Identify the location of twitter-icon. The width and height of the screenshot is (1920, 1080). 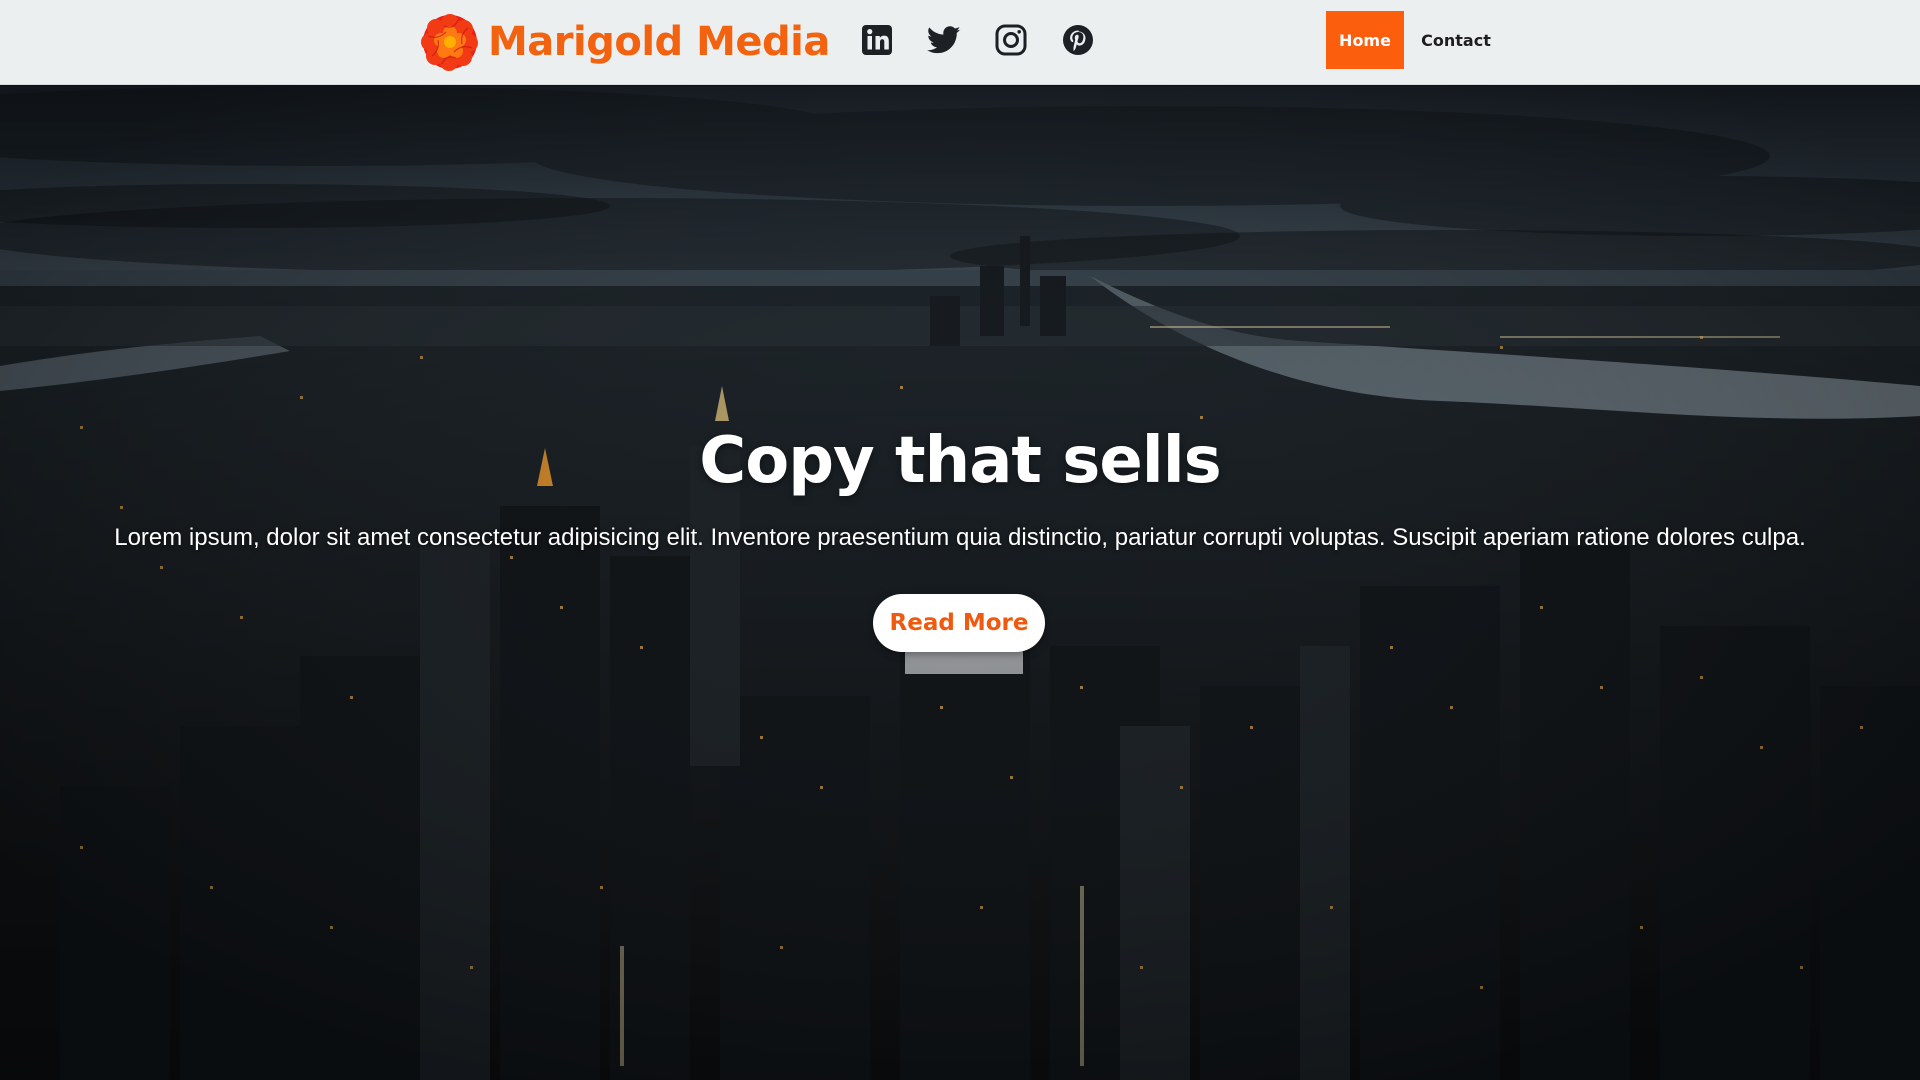
(944, 40).